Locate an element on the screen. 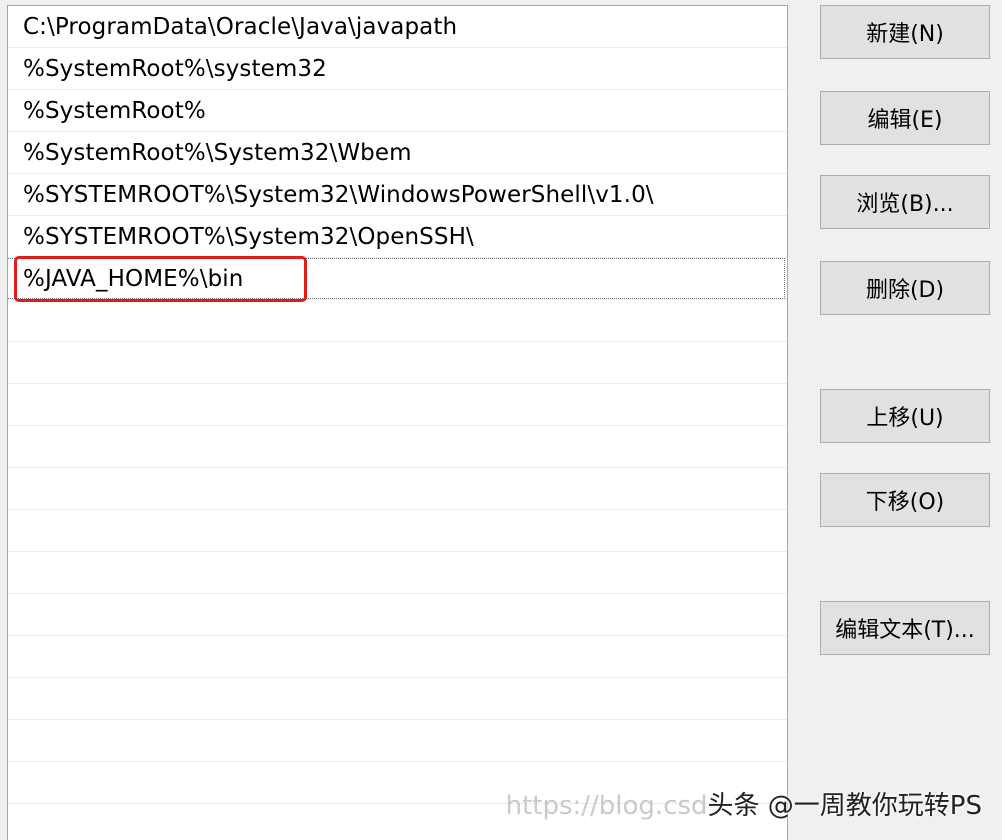  new-button: 新建(N) is located at coordinates (905, 32).